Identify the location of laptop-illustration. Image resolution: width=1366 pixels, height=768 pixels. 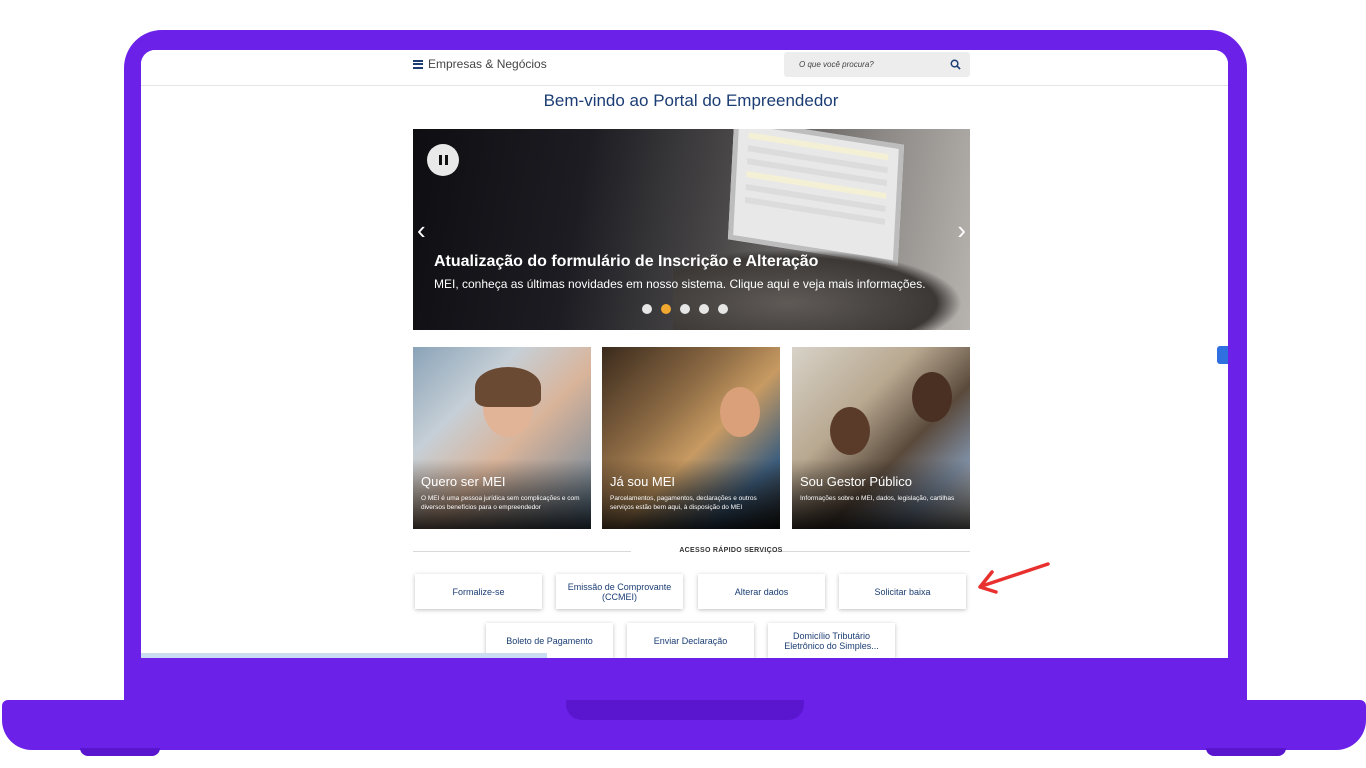
(816, 197).